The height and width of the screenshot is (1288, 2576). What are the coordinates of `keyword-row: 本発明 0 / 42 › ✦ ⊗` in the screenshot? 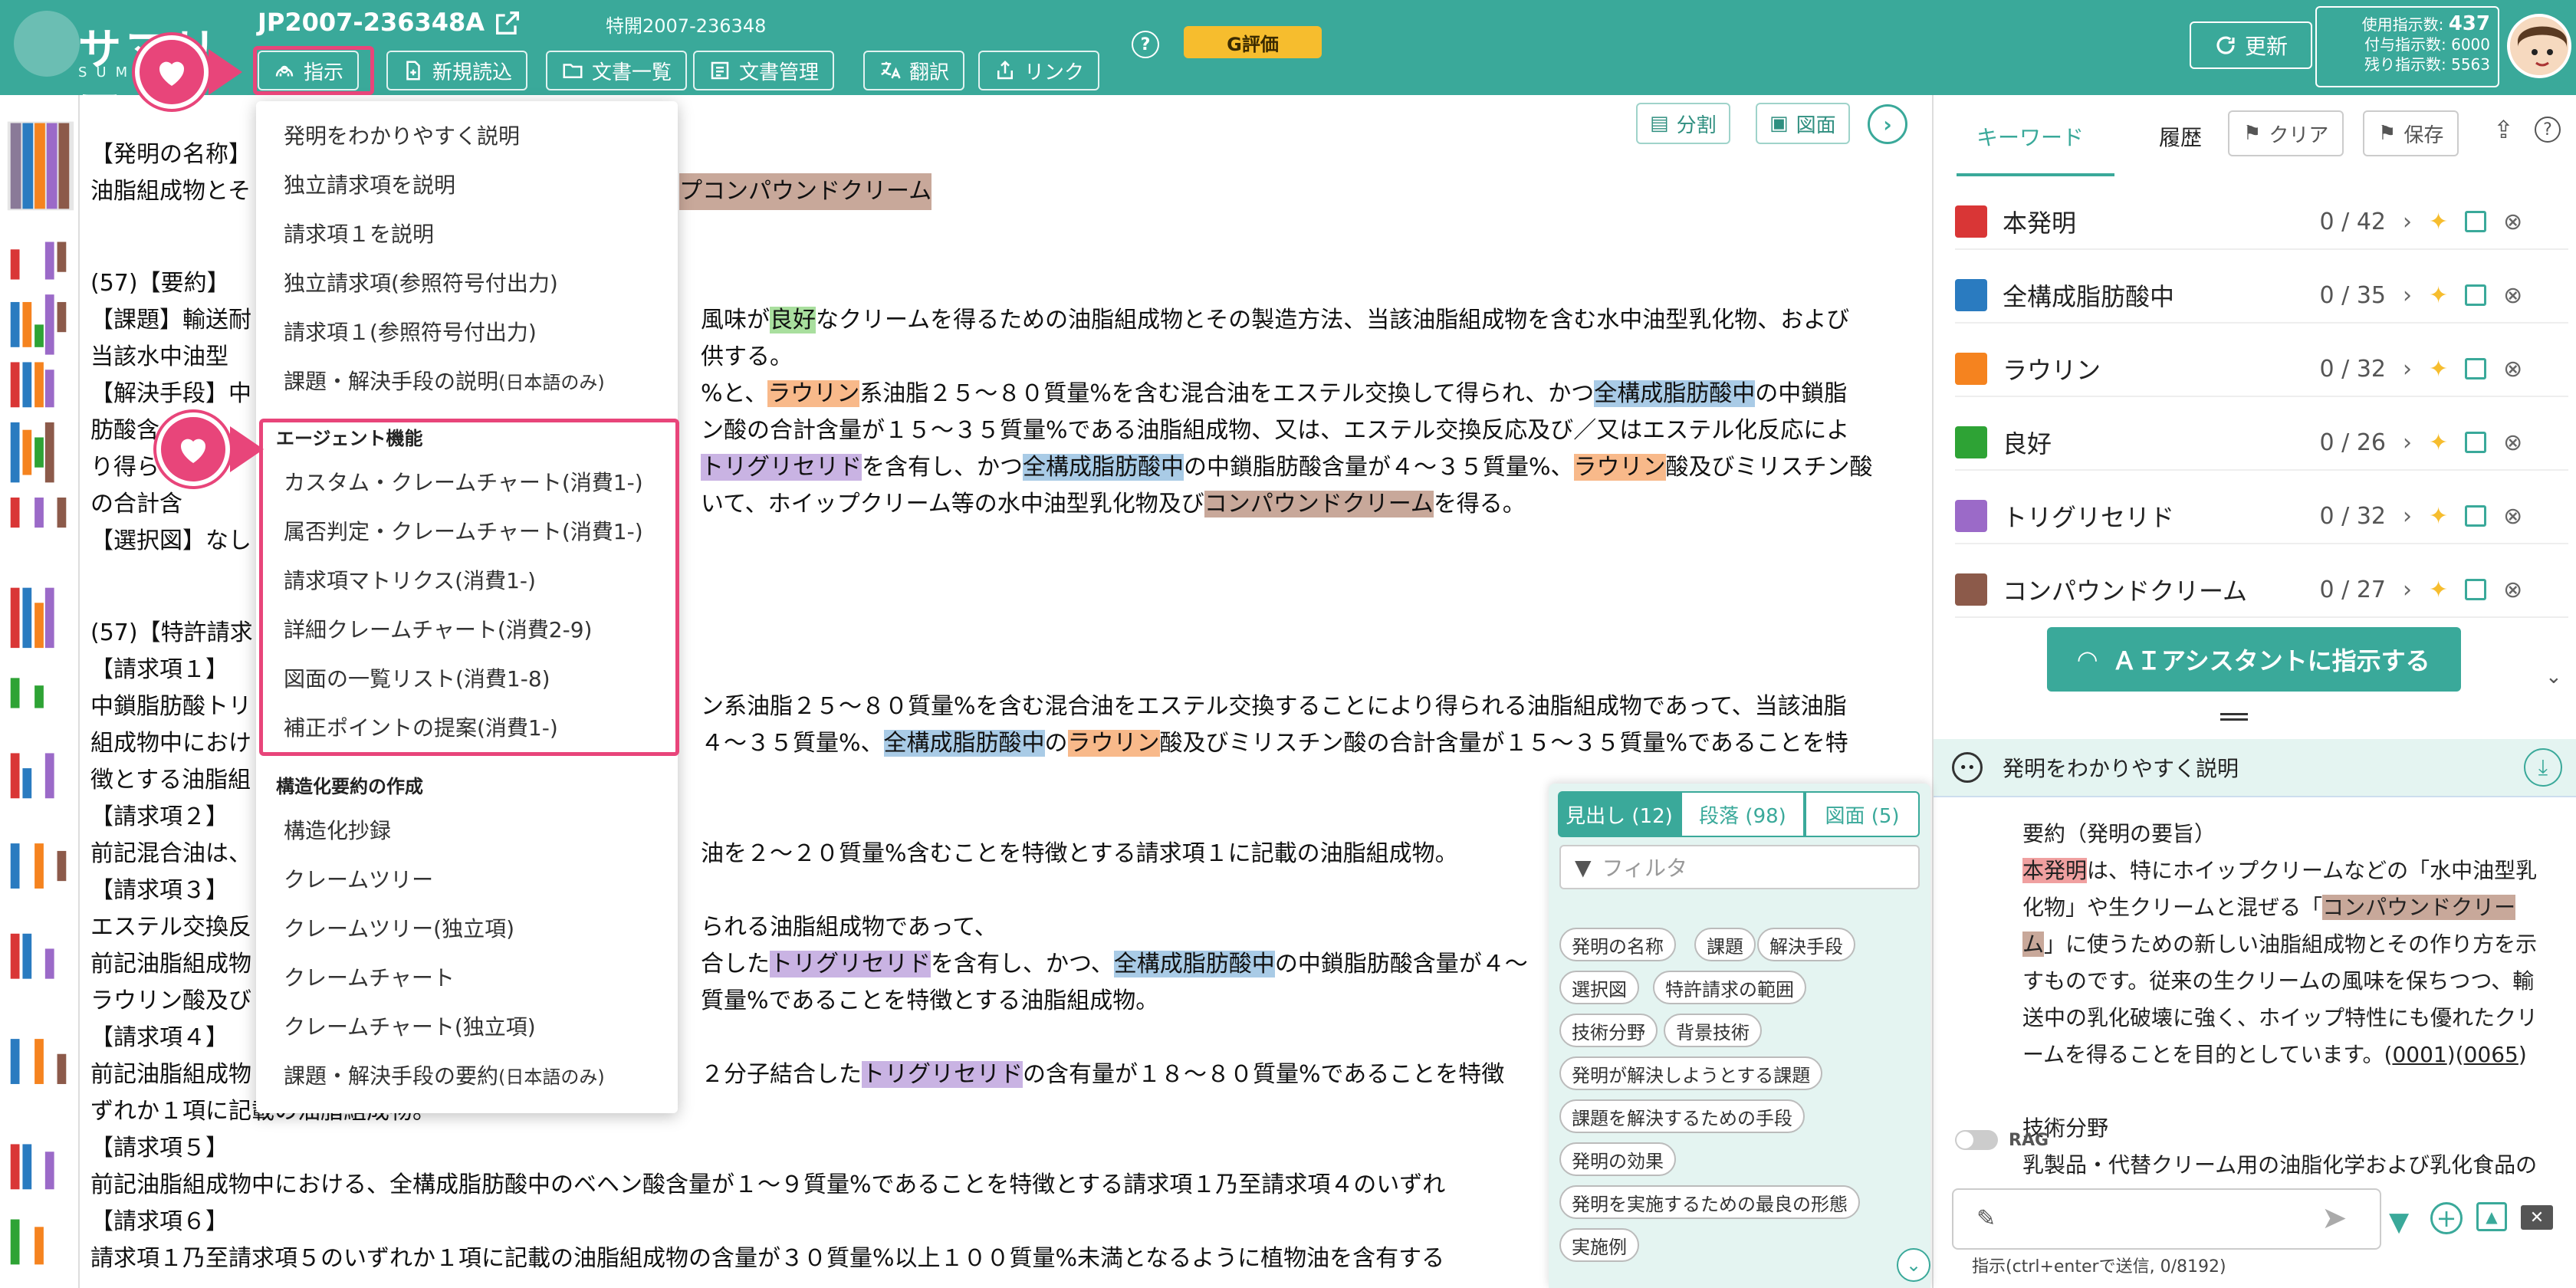 It's located at (2261, 222).